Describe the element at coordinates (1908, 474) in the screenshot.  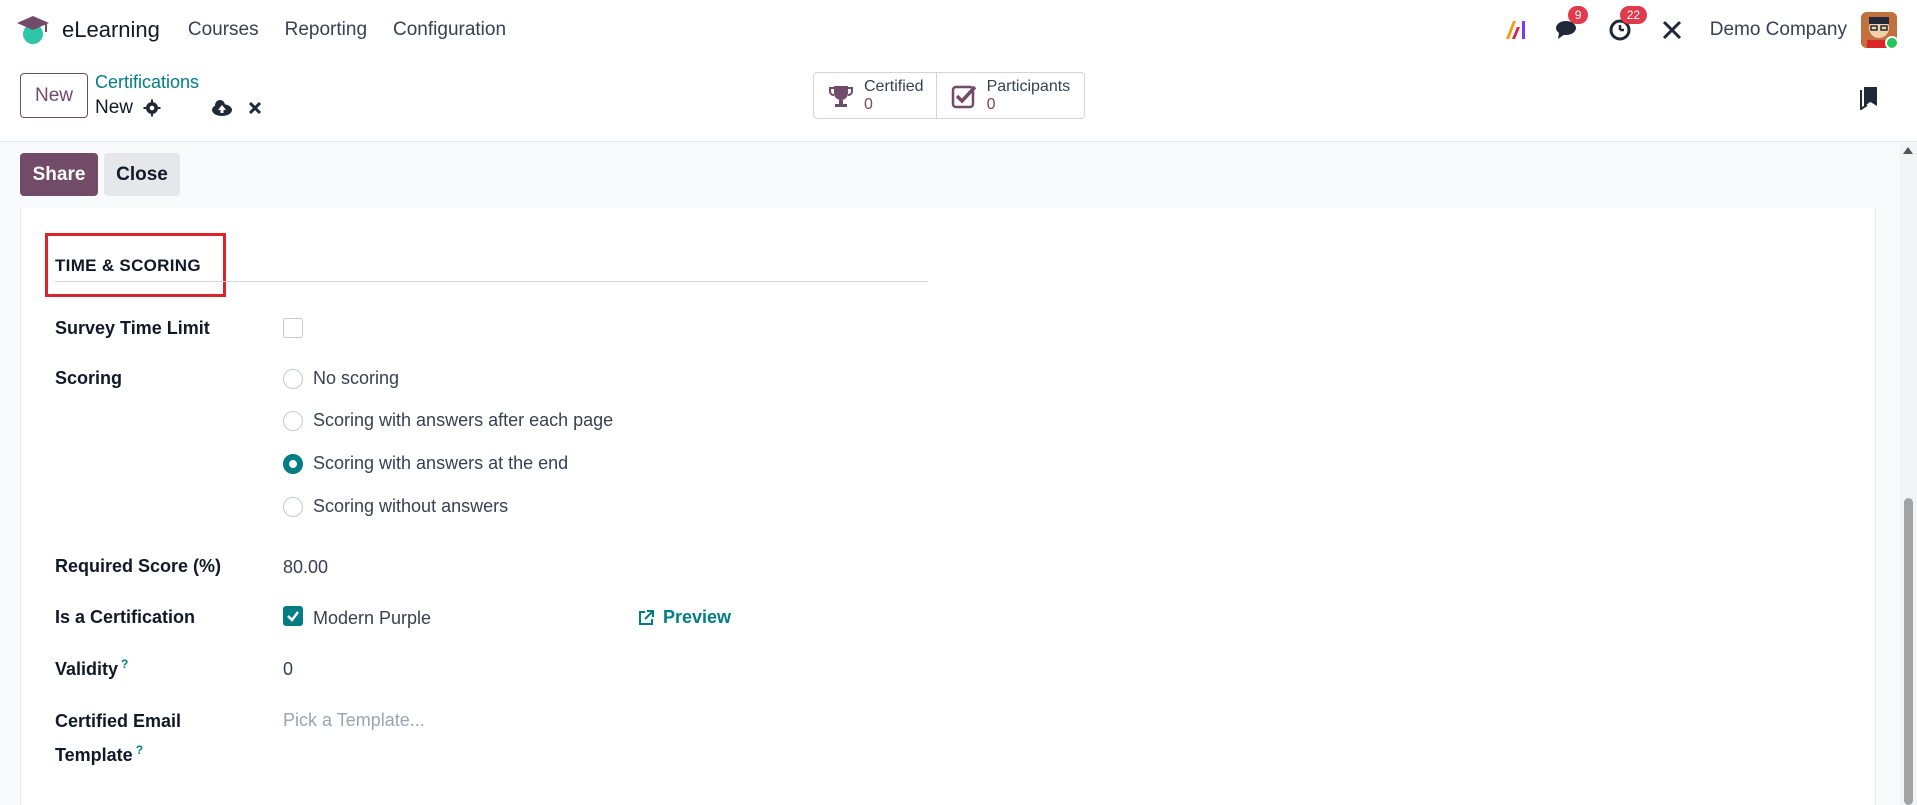
I see `page-scrollbar` at that location.